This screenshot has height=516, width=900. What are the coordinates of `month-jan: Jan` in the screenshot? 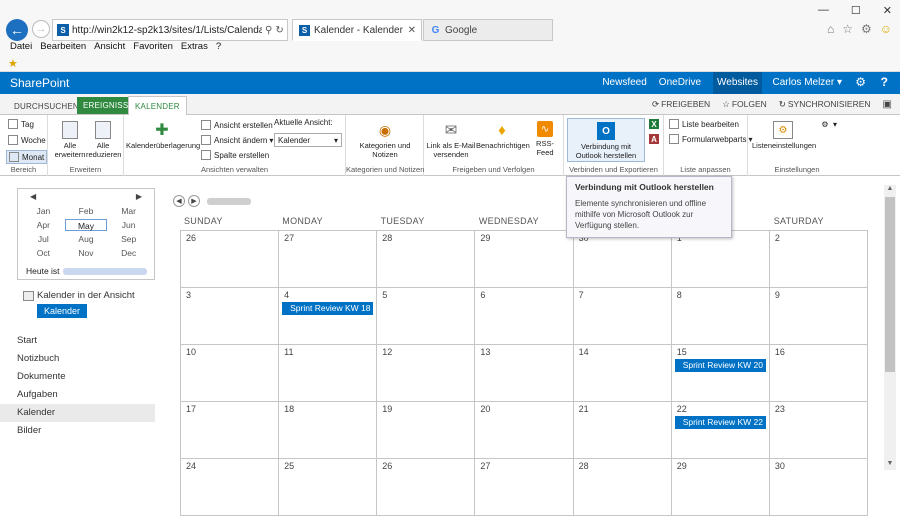 It's located at (43, 211).